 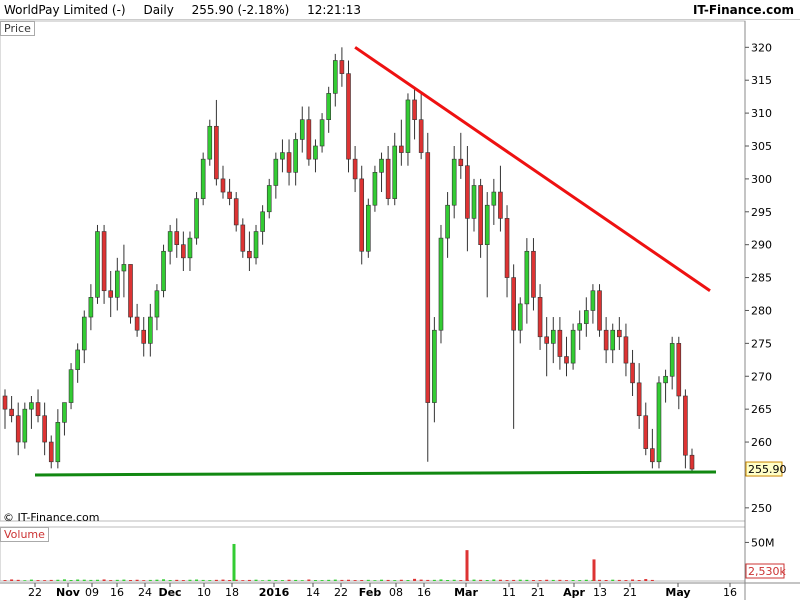 What do you see at coordinates (761, 179) in the screenshot?
I see `y-tick-label: 300` at bounding box center [761, 179].